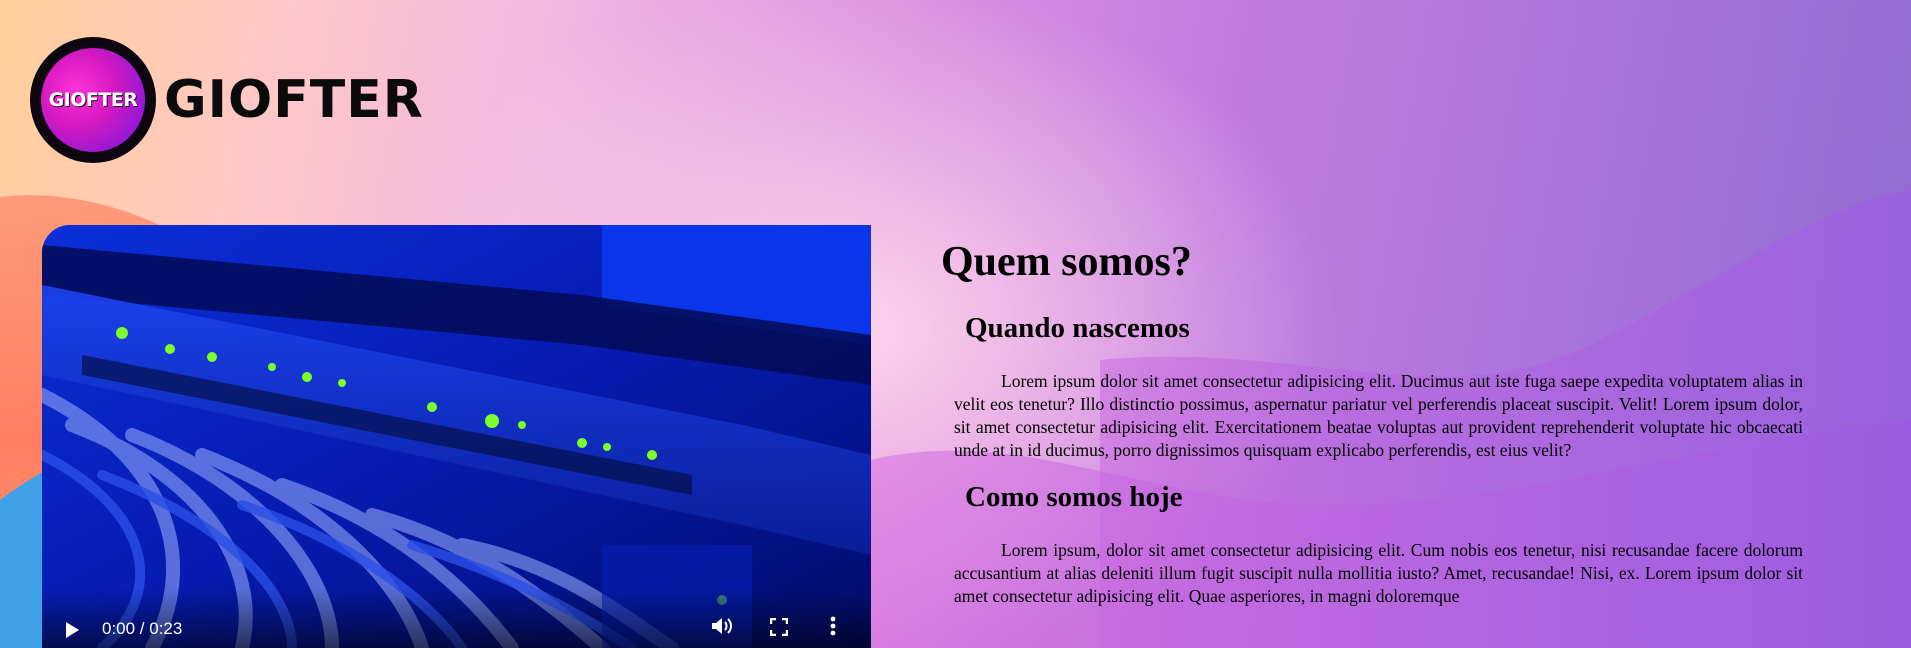 This screenshot has width=1911, height=648. What do you see at coordinates (456, 618) in the screenshot?
I see `video-controls-bar: 0:00 / 0:23` at bounding box center [456, 618].